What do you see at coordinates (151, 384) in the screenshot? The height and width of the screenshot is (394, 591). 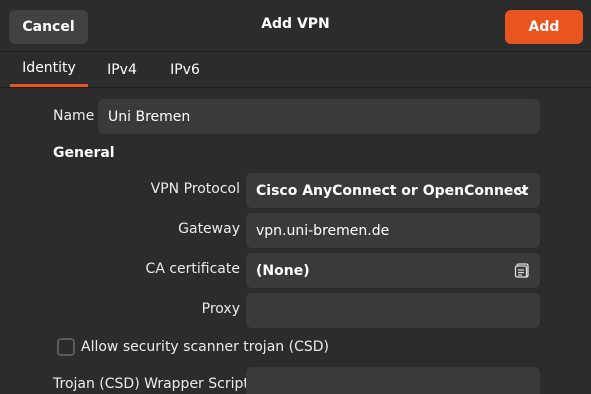 I see `csd-wrapper-label: Trojan (CSD) Wrapper Script` at bounding box center [151, 384].